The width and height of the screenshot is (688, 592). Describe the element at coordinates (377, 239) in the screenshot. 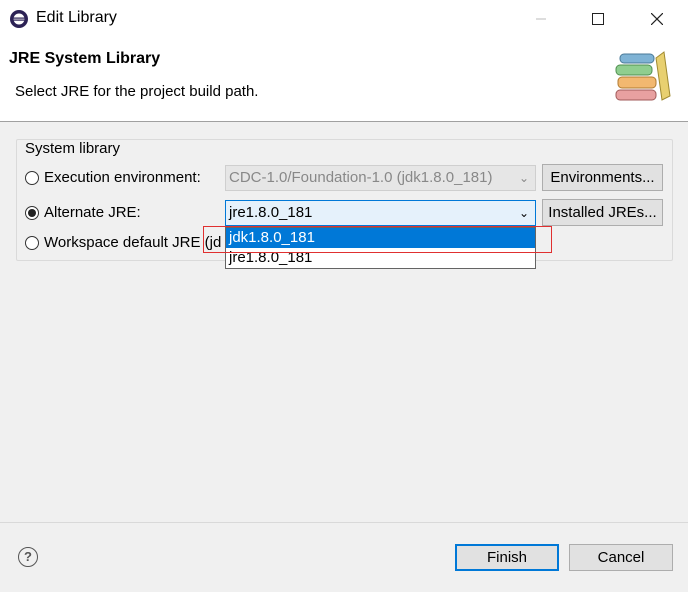

I see `highlight-annotation-box` at that location.